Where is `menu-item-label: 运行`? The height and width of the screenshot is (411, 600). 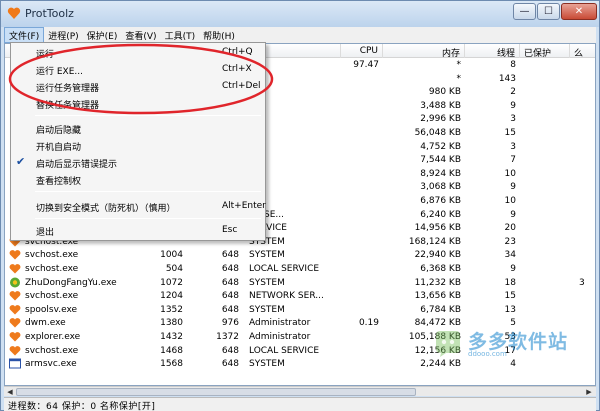 menu-item-label: 运行 is located at coordinates (45, 55).